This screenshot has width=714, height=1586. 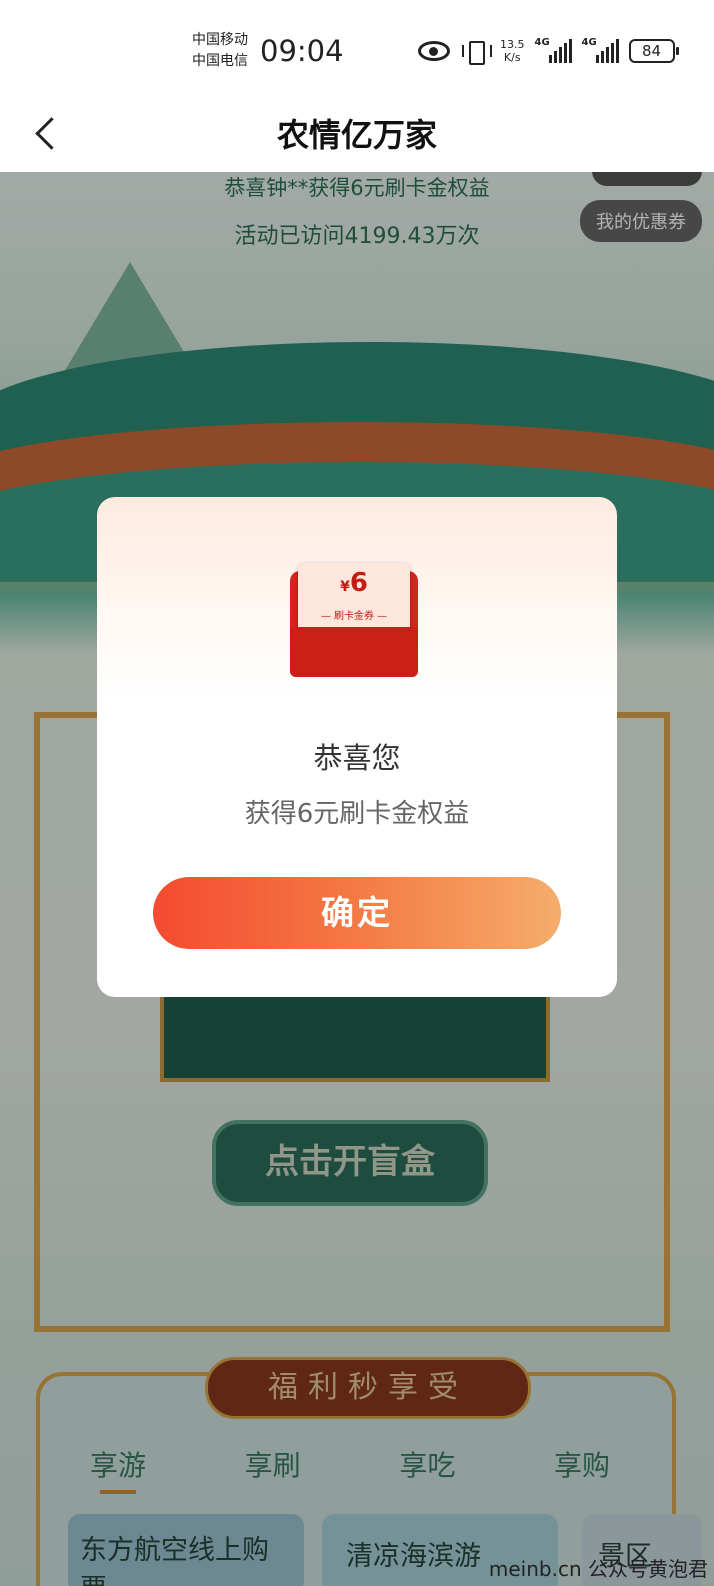 I want to click on dialog-message: 获得6元刷卡金权益, so click(x=357, y=814).